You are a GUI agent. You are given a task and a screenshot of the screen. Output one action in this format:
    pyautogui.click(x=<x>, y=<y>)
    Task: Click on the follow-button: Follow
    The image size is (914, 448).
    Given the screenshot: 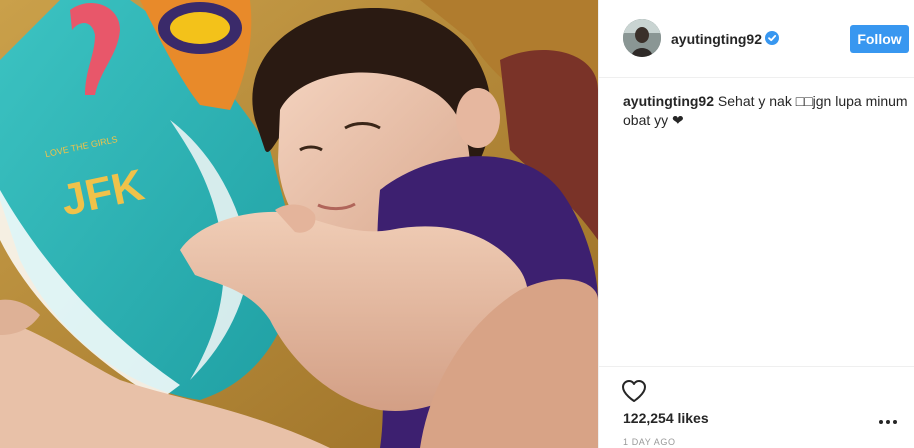 What is the action you would take?
    pyautogui.click(x=879, y=39)
    